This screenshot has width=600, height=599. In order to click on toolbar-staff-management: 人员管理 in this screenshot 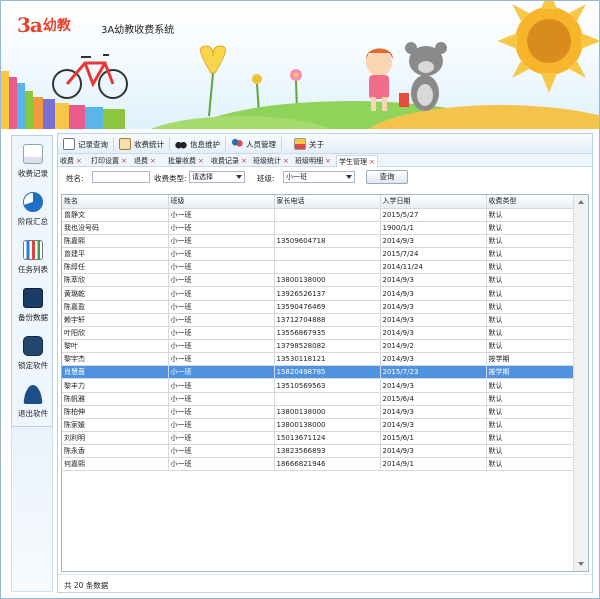, I will do `click(253, 144)`.